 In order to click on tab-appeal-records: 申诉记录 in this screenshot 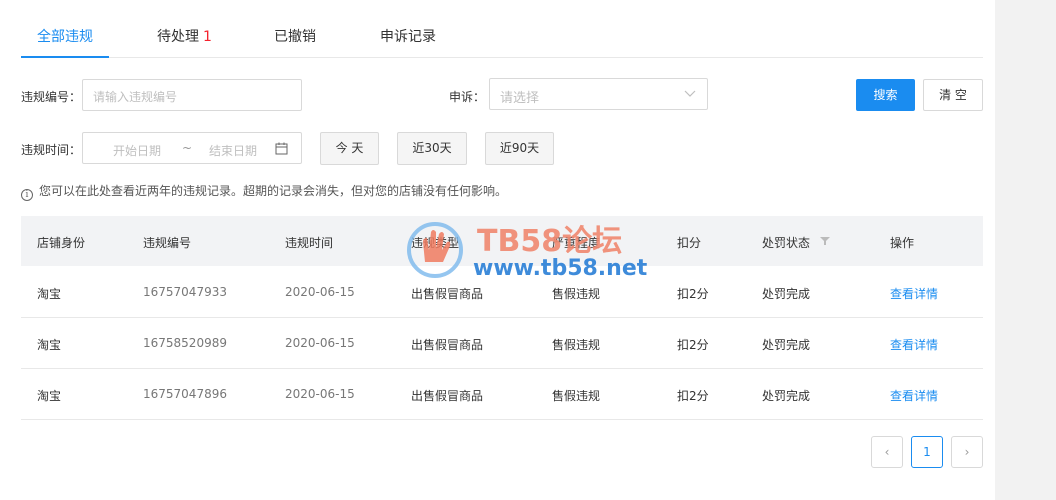, I will do `click(408, 36)`.